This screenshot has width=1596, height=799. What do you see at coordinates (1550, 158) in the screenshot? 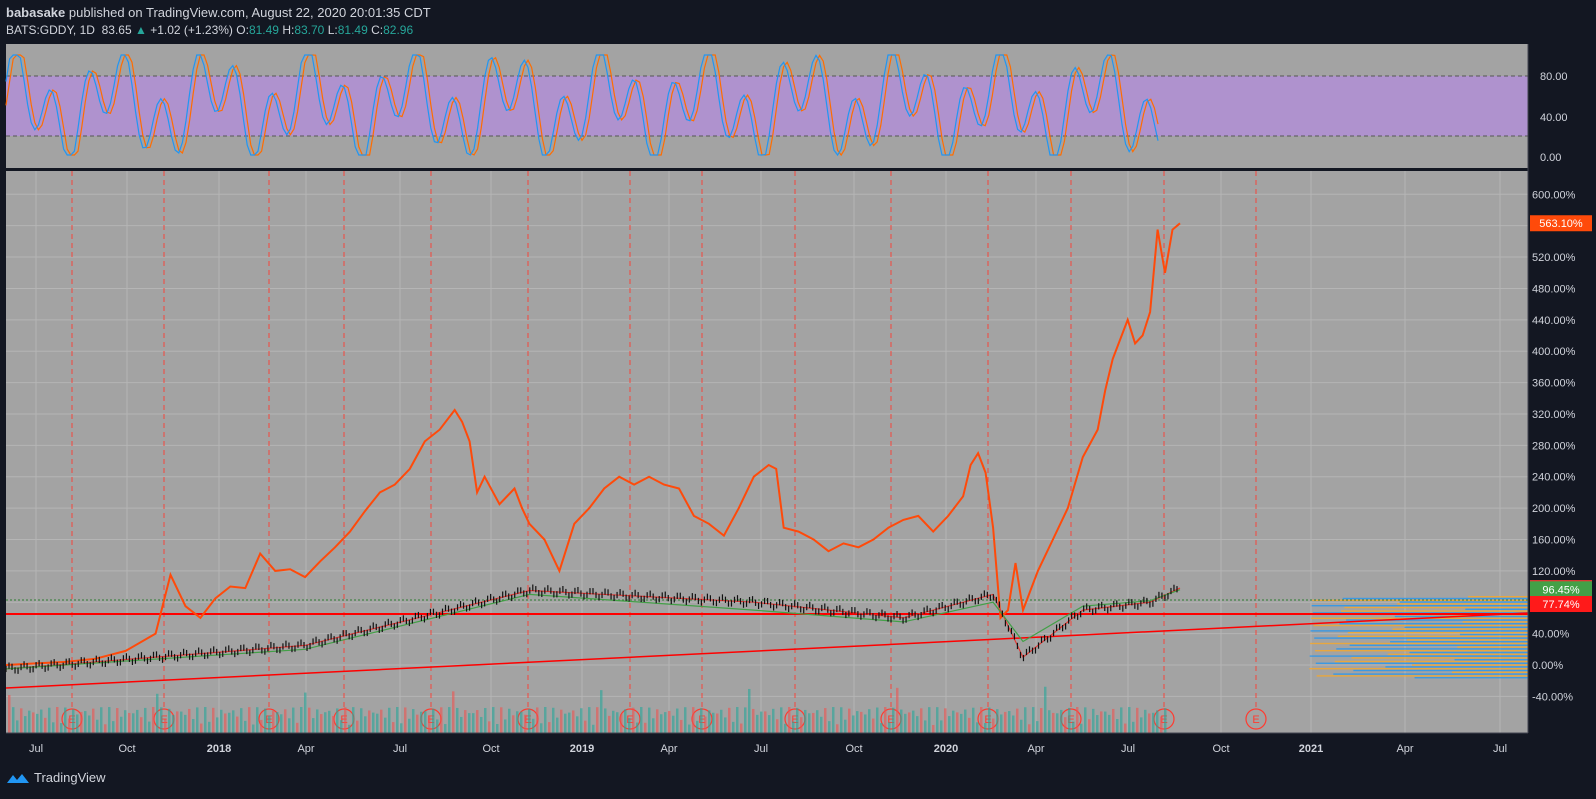
I see `stoch-tick-label: 0.00` at bounding box center [1550, 158].